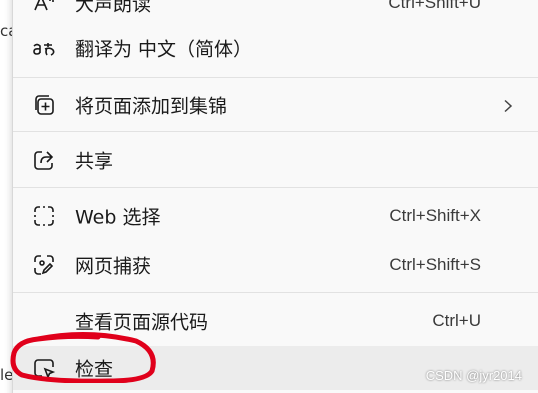  What do you see at coordinates (44, 216) in the screenshot?
I see `web-select-icon` at bounding box center [44, 216].